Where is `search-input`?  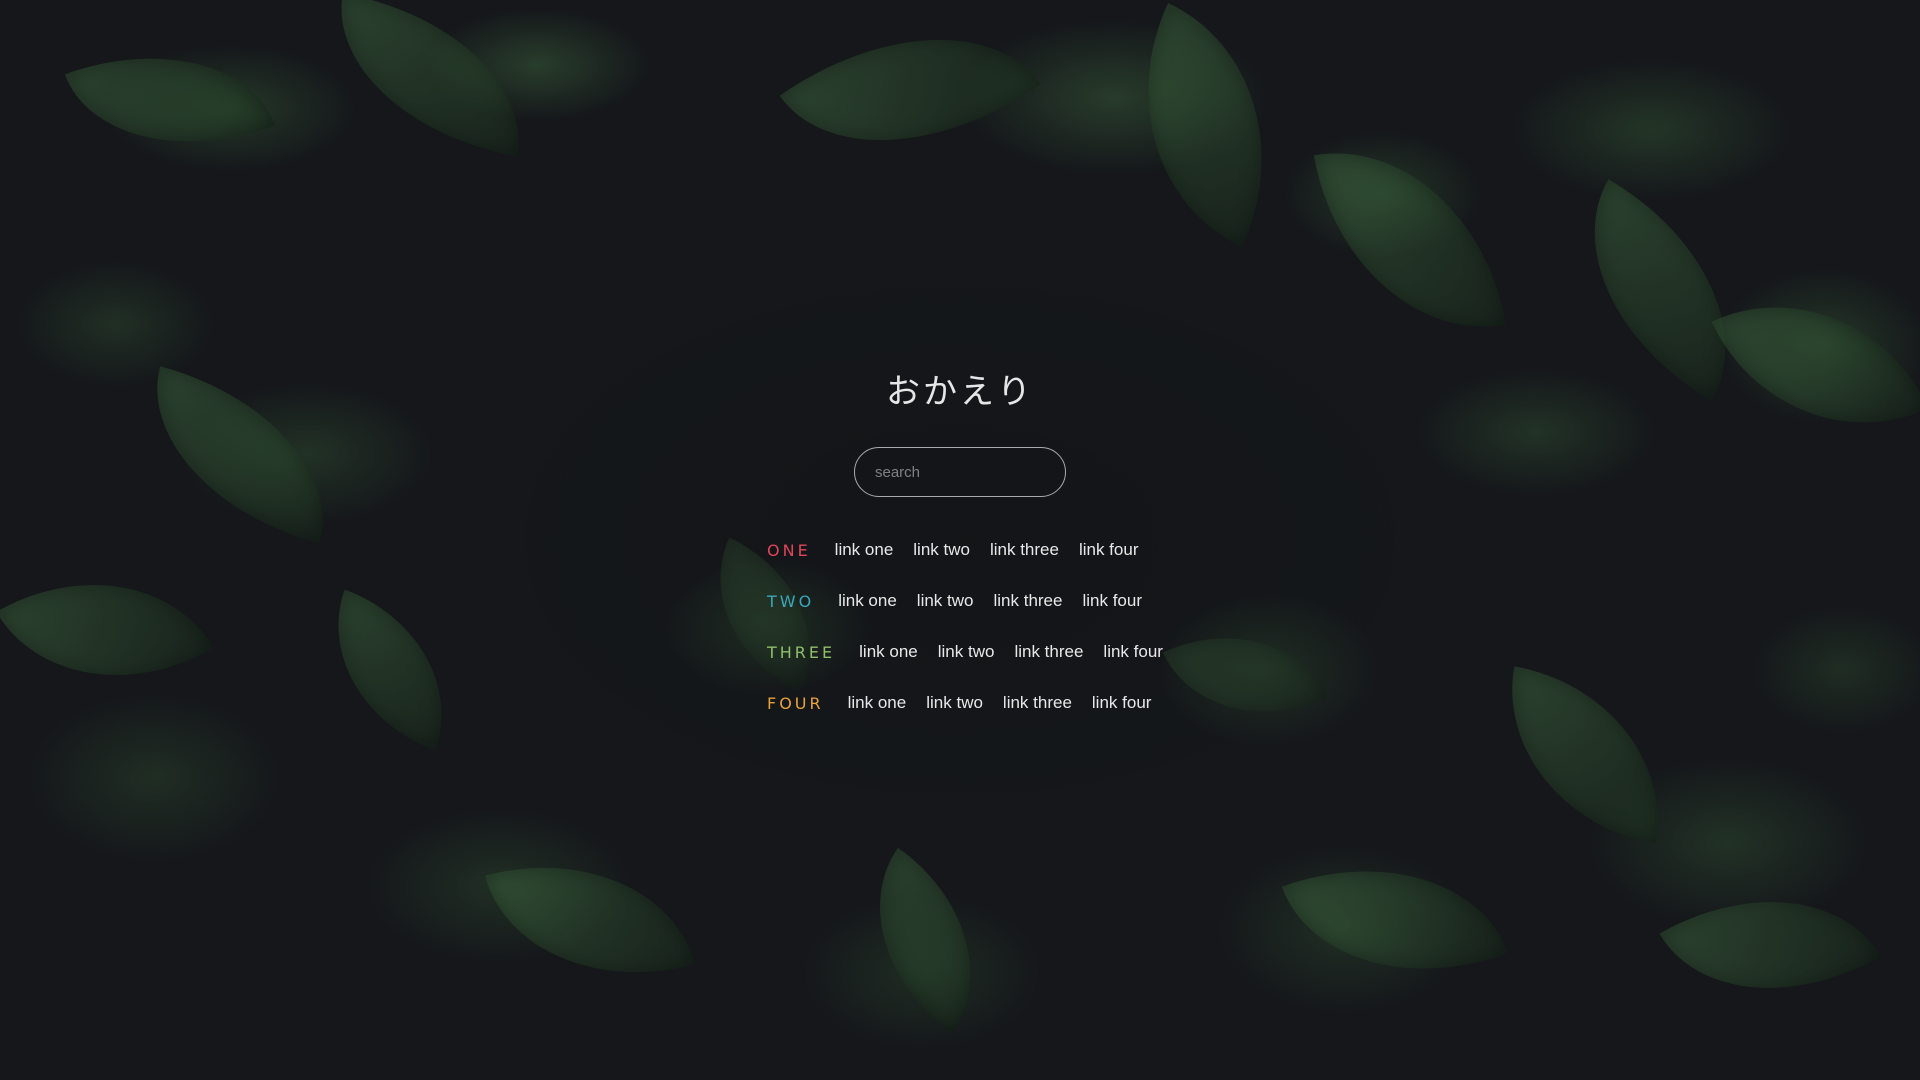 search-input is located at coordinates (960, 472).